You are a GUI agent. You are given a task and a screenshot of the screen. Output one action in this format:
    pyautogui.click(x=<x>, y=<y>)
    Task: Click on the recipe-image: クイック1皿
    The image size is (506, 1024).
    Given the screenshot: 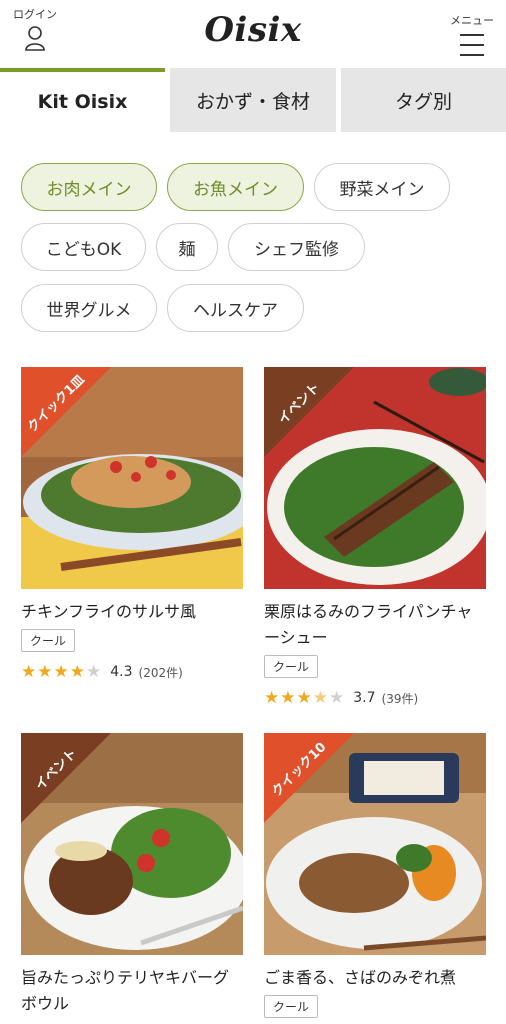 What is the action you would take?
    pyautogui.click(x=132, y=478)
    